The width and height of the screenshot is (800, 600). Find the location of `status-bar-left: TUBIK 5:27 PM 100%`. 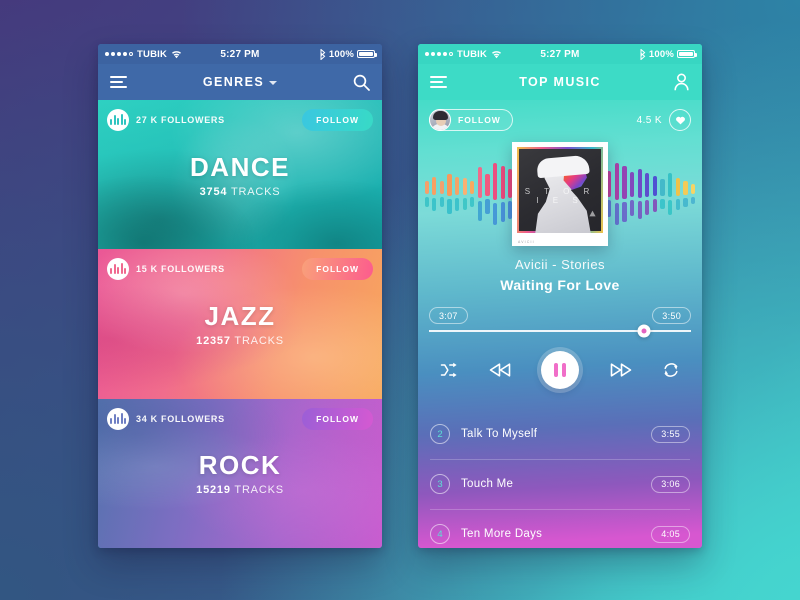

status-bar-left: TUBIK 5:27 PM 100% is located at coordinates (240, 54).